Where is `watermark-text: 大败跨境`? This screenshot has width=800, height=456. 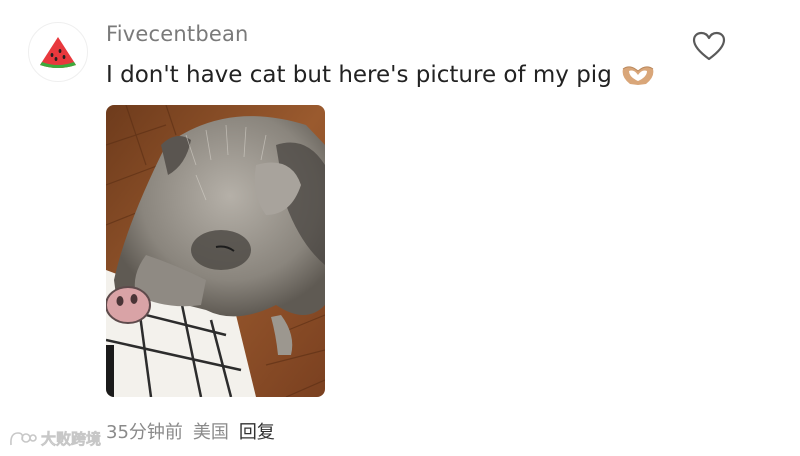
watermark-text: 大败跨境 is located at coordinates (71, 439).